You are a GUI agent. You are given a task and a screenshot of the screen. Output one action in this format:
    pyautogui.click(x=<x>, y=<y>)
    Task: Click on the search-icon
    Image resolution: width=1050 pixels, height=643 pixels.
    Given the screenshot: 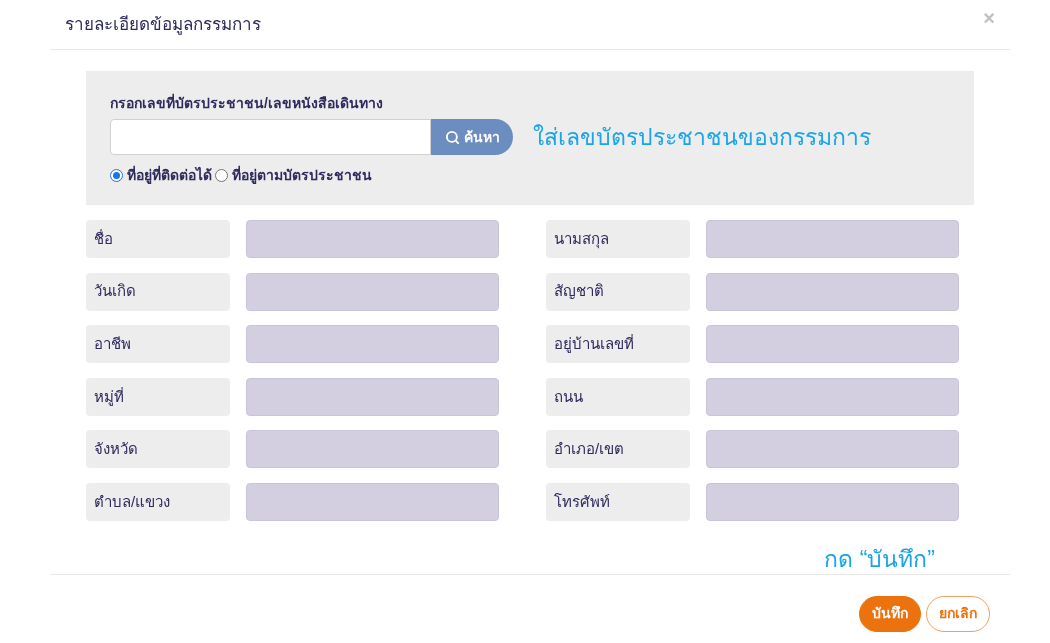 What is the action you would take?
    pyautogui.click(x=452, y=137)
    